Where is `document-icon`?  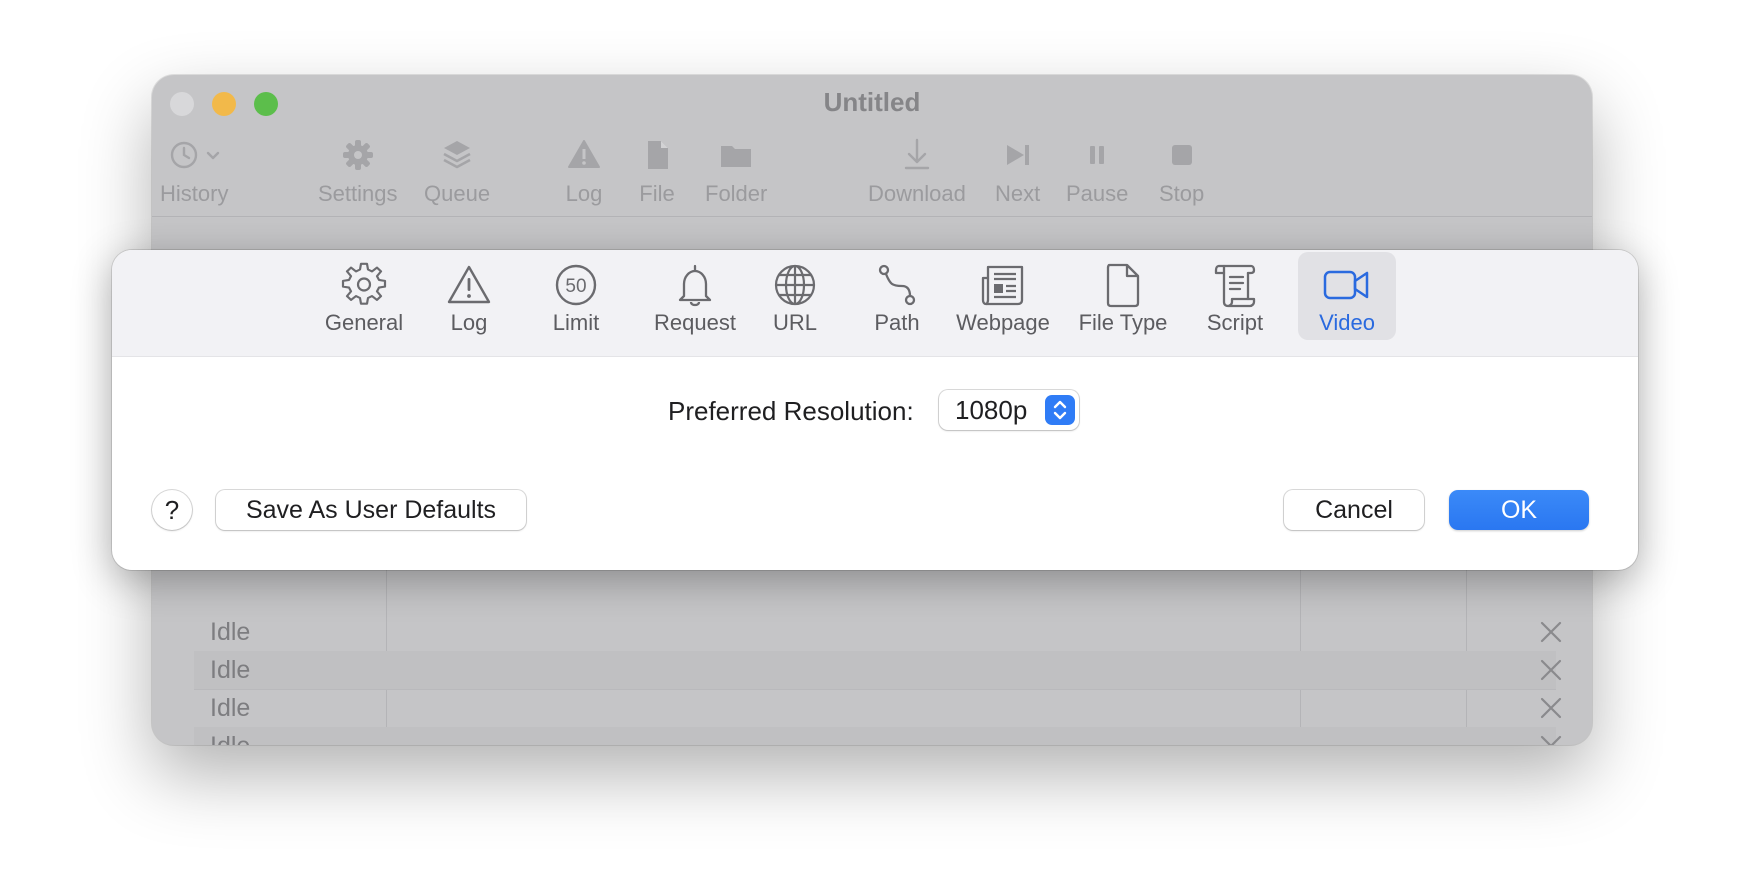 document-icon is located at coordinates (1123, 285).